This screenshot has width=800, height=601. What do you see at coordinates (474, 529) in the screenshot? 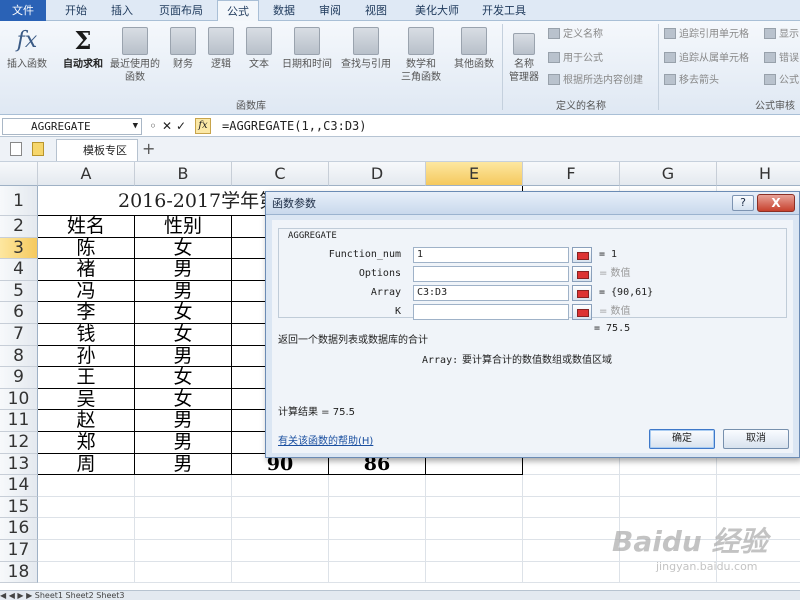
I see `cell-e16` at bounding box center [474, 529].